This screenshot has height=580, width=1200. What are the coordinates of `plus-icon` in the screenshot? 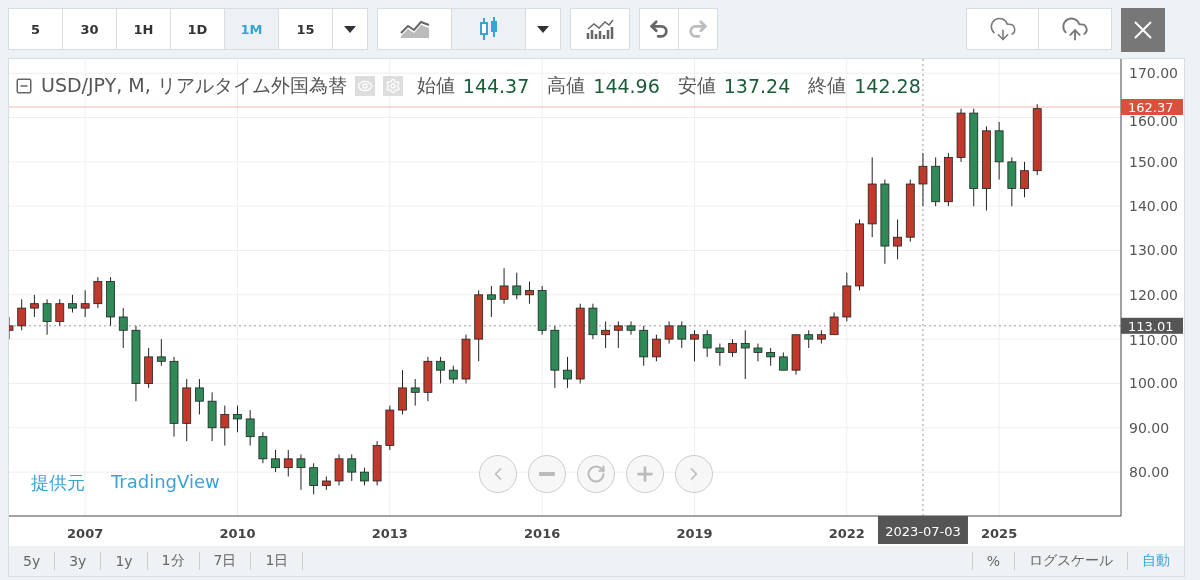 It's located at (645, 474).